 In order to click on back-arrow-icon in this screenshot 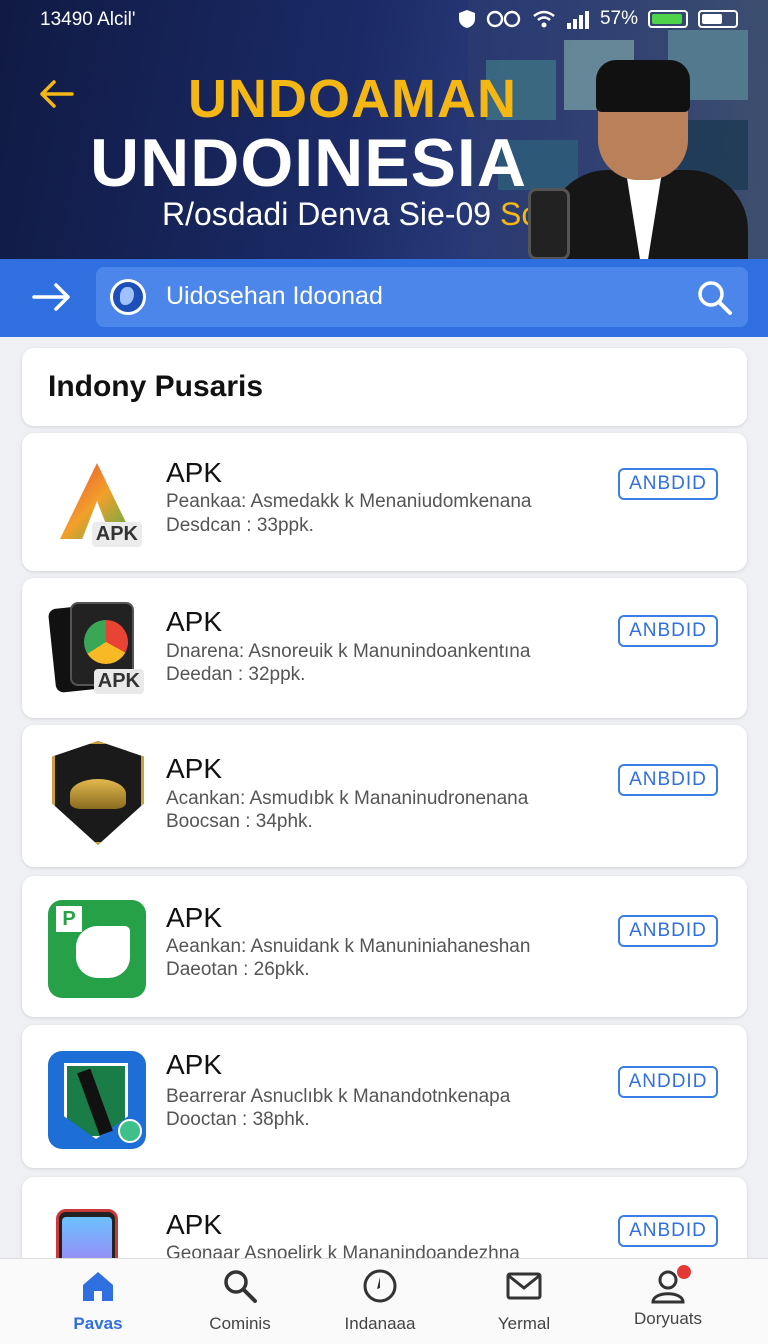, I will do `click(56, 94)`.